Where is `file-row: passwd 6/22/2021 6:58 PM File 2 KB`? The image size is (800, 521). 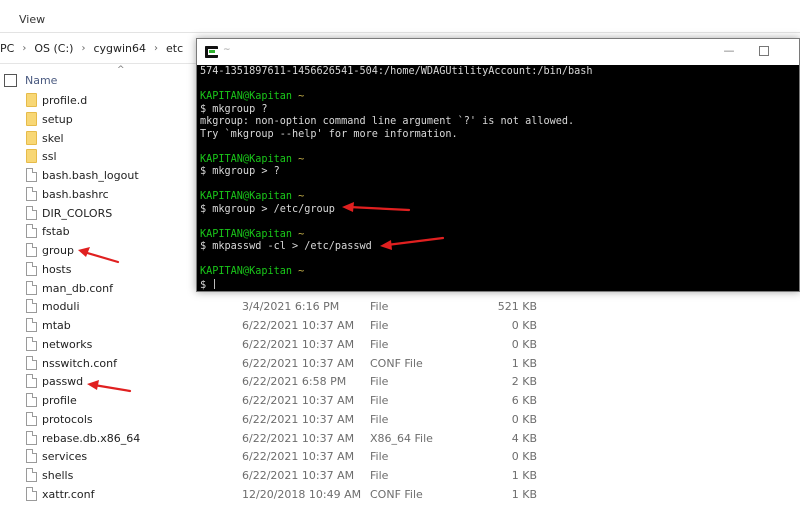 file-row: passwd 6/22/2021 6:58 PM File 2 KB is located at coordinates (400, 381).